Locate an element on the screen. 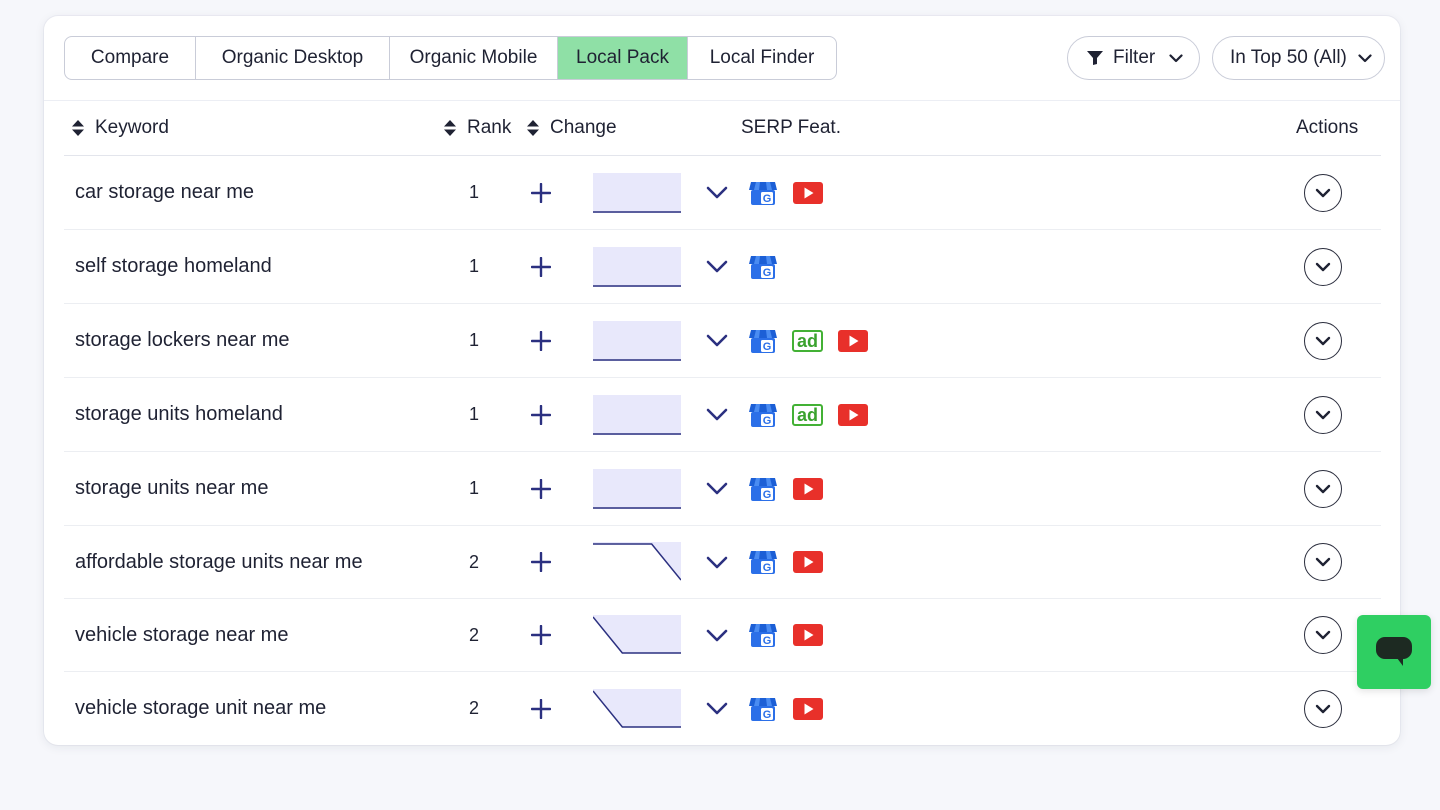  keyword-text: self storage homeland is located at coordinates (173, 266).